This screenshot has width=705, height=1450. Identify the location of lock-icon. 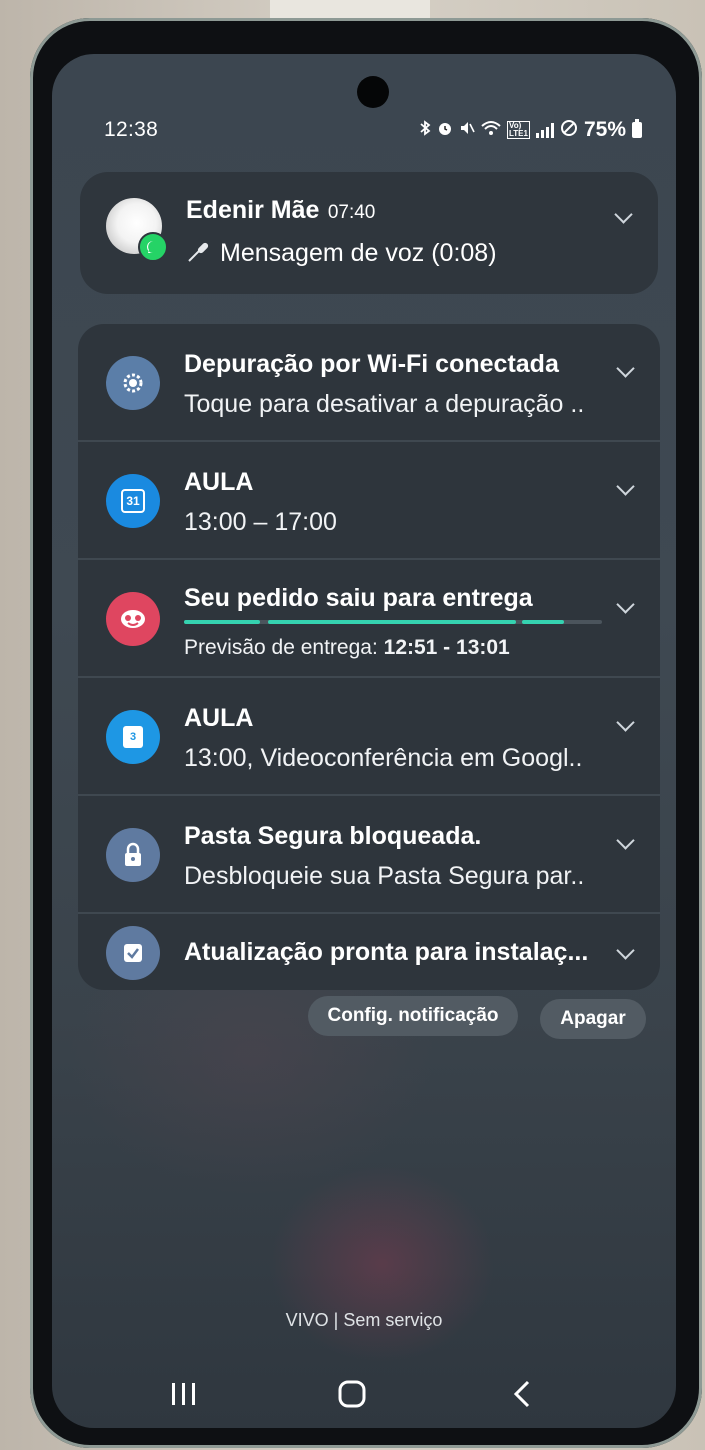
(133, 855).